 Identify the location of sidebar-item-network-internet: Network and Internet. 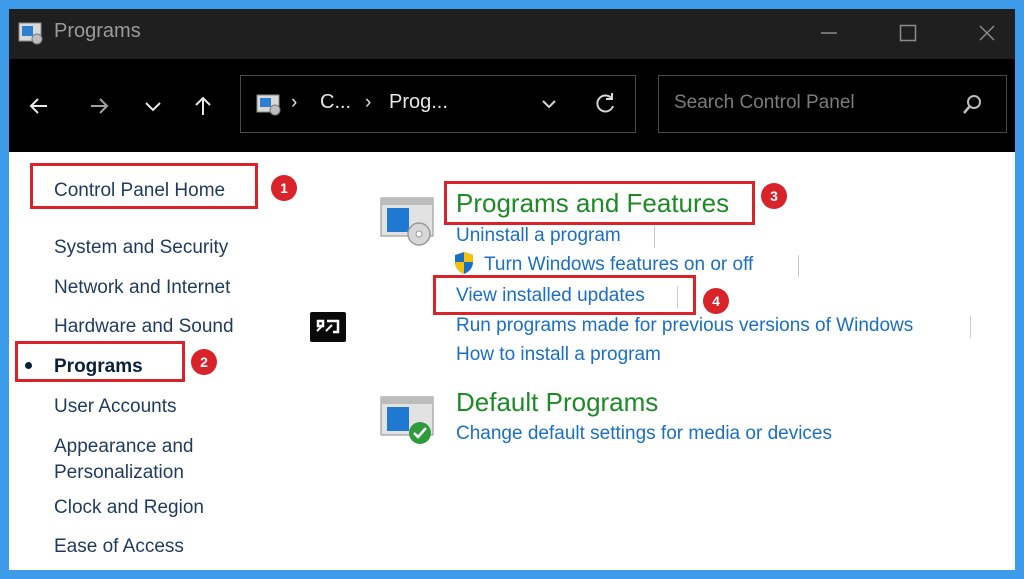
(142, 287).